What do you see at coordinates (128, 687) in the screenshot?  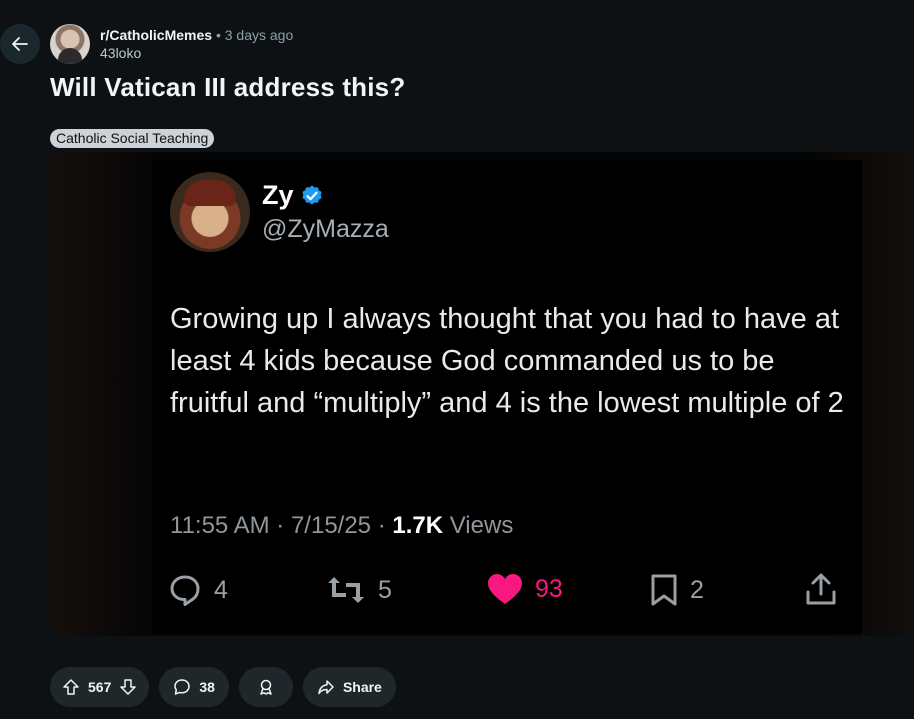 I see `downvote-icon` at bounding box center [128, 687].